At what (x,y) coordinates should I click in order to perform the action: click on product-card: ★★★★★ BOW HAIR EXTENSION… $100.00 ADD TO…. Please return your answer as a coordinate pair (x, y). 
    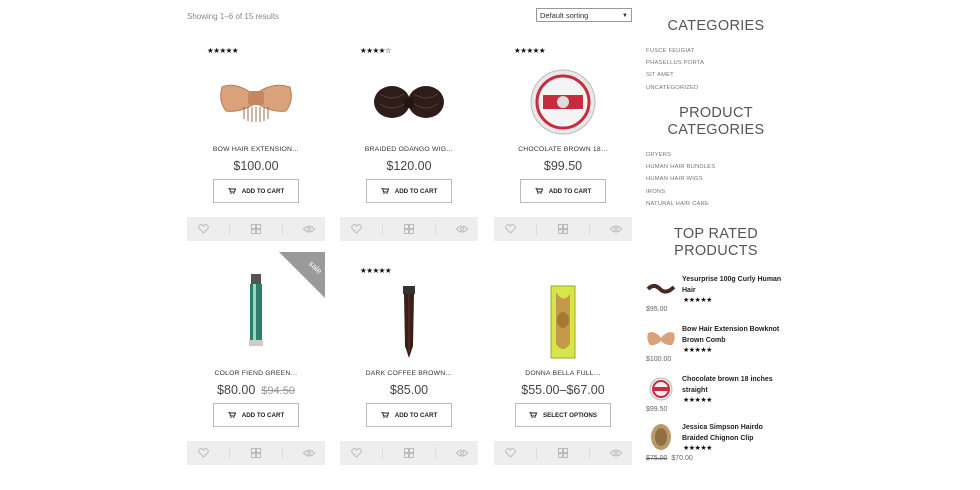
    Looking at the image, I should click on (256, 156).